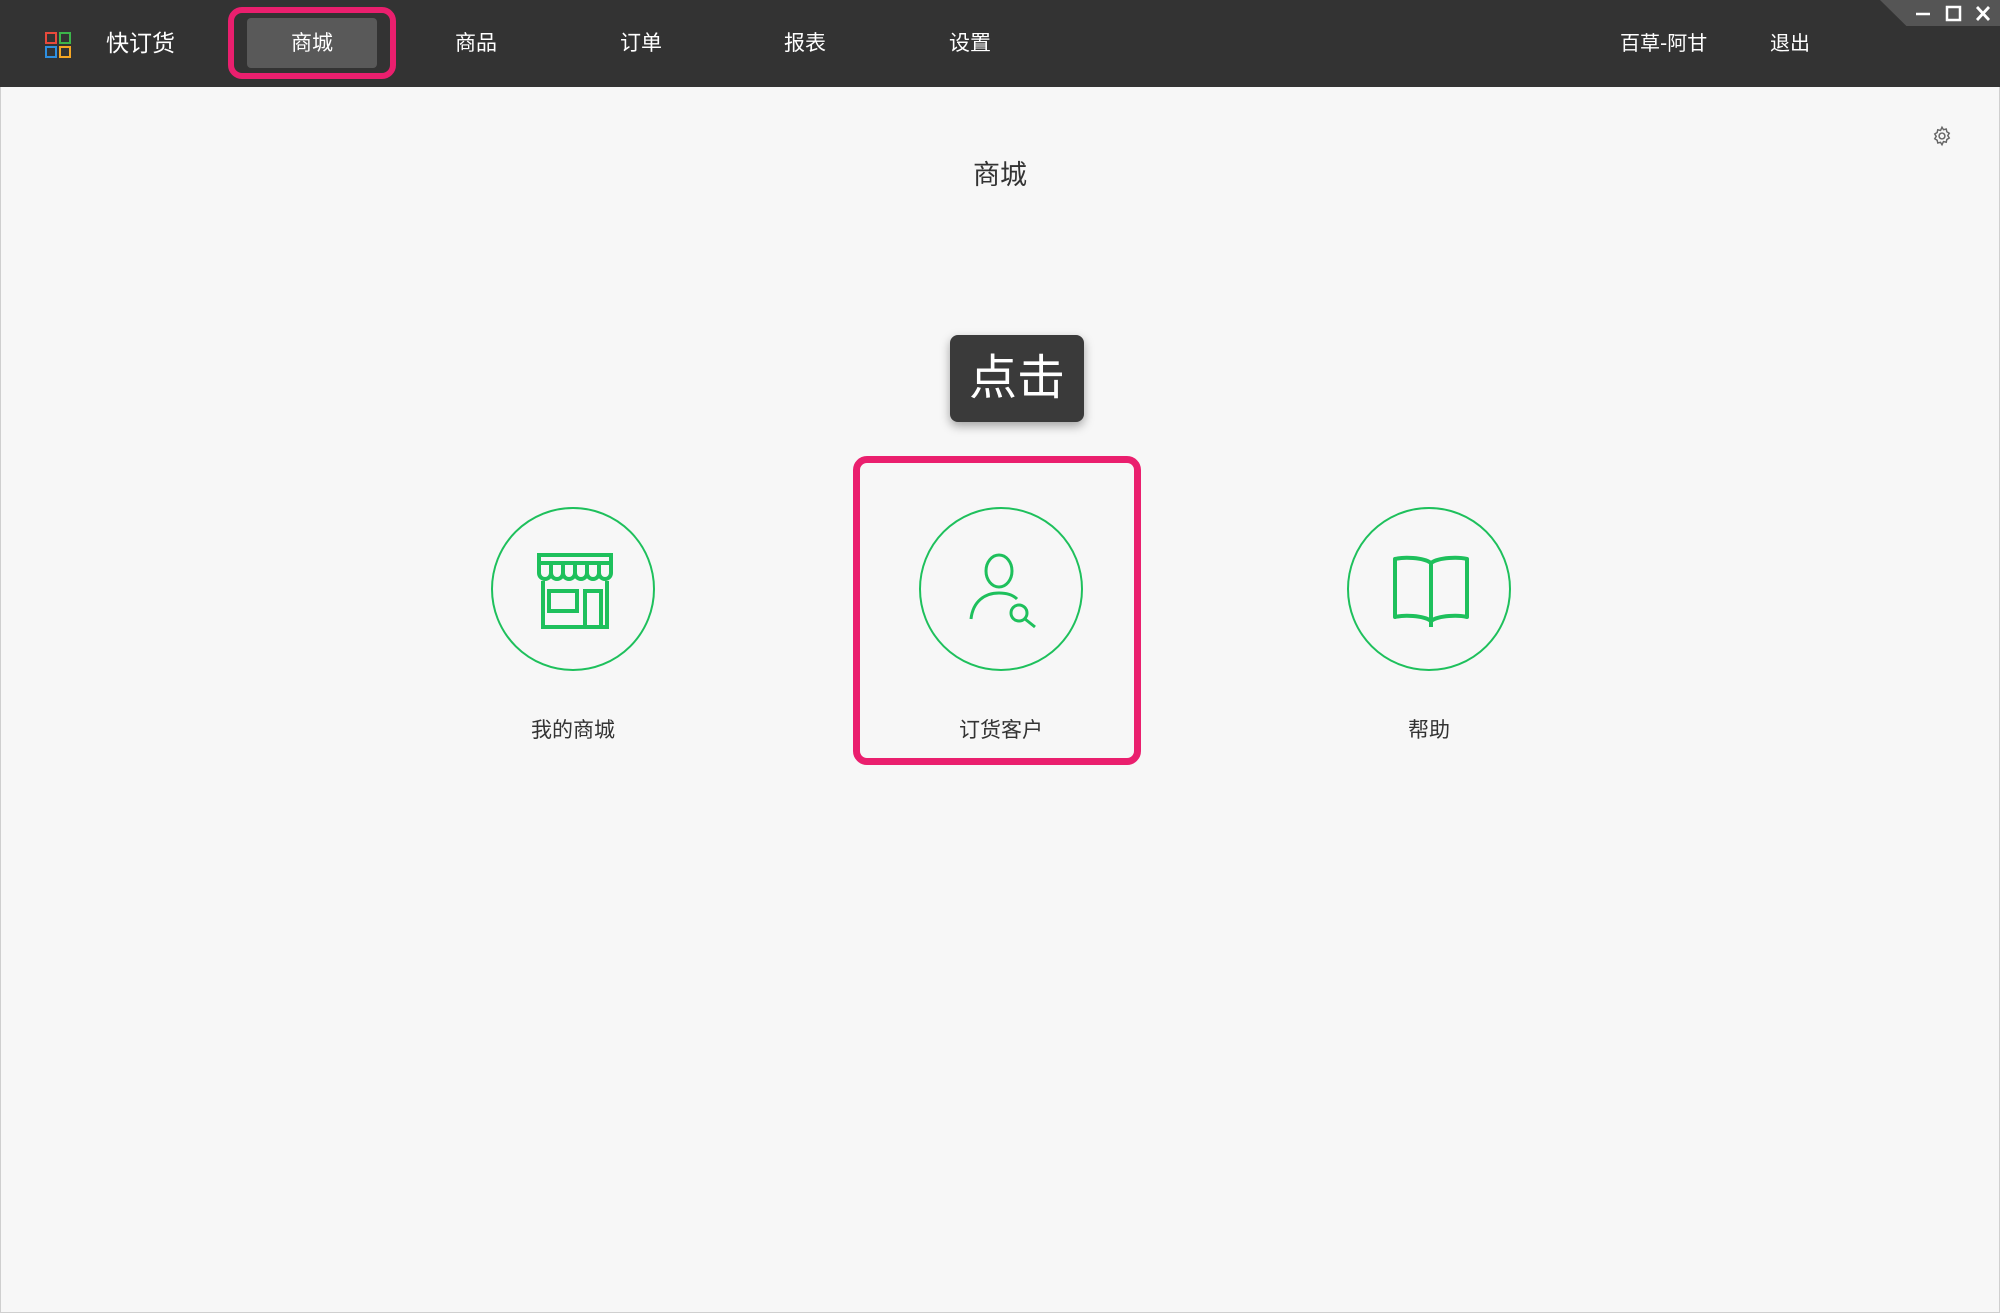 The image size is (2000, 1313). What do you see at coordinates (1942, 136) in the screenshot?
I see `gear-icon` at bounding box center [1942, 136].